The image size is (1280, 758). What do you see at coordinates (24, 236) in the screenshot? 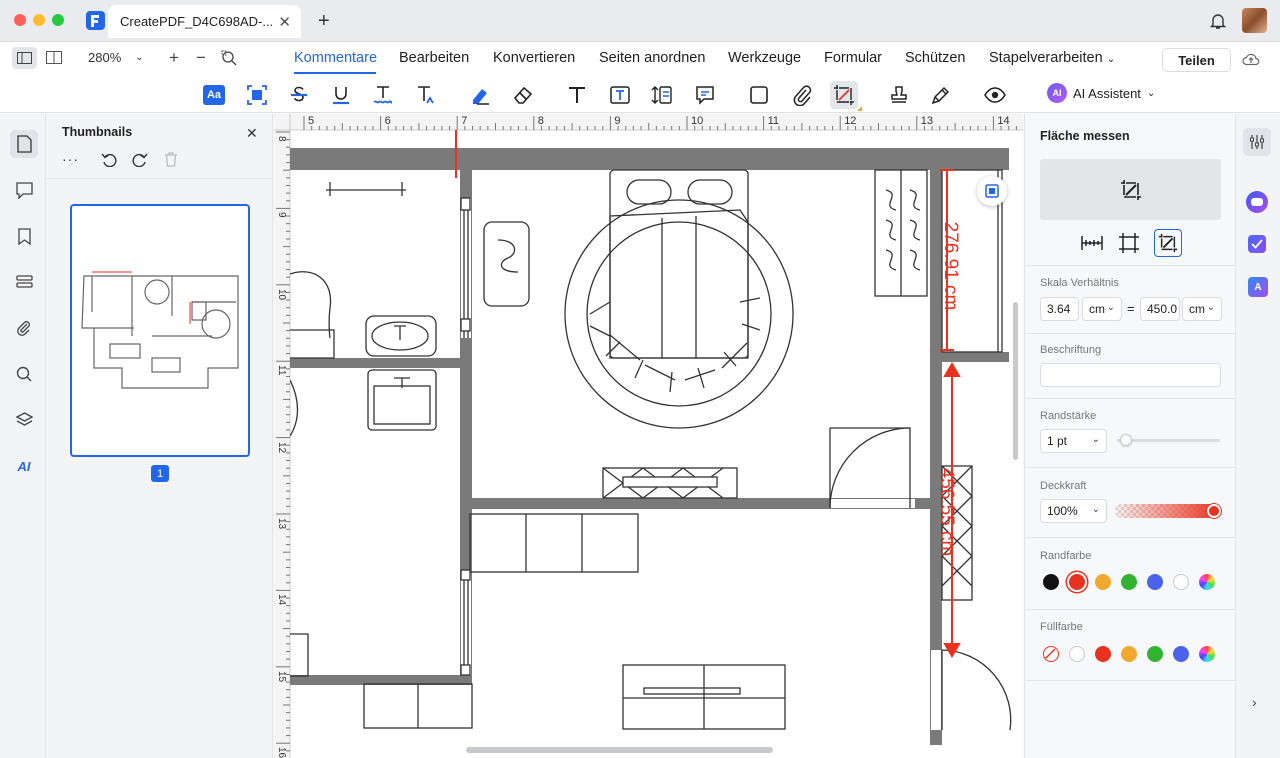
I see `bookmark-icon` at bounding box center [24, 236].